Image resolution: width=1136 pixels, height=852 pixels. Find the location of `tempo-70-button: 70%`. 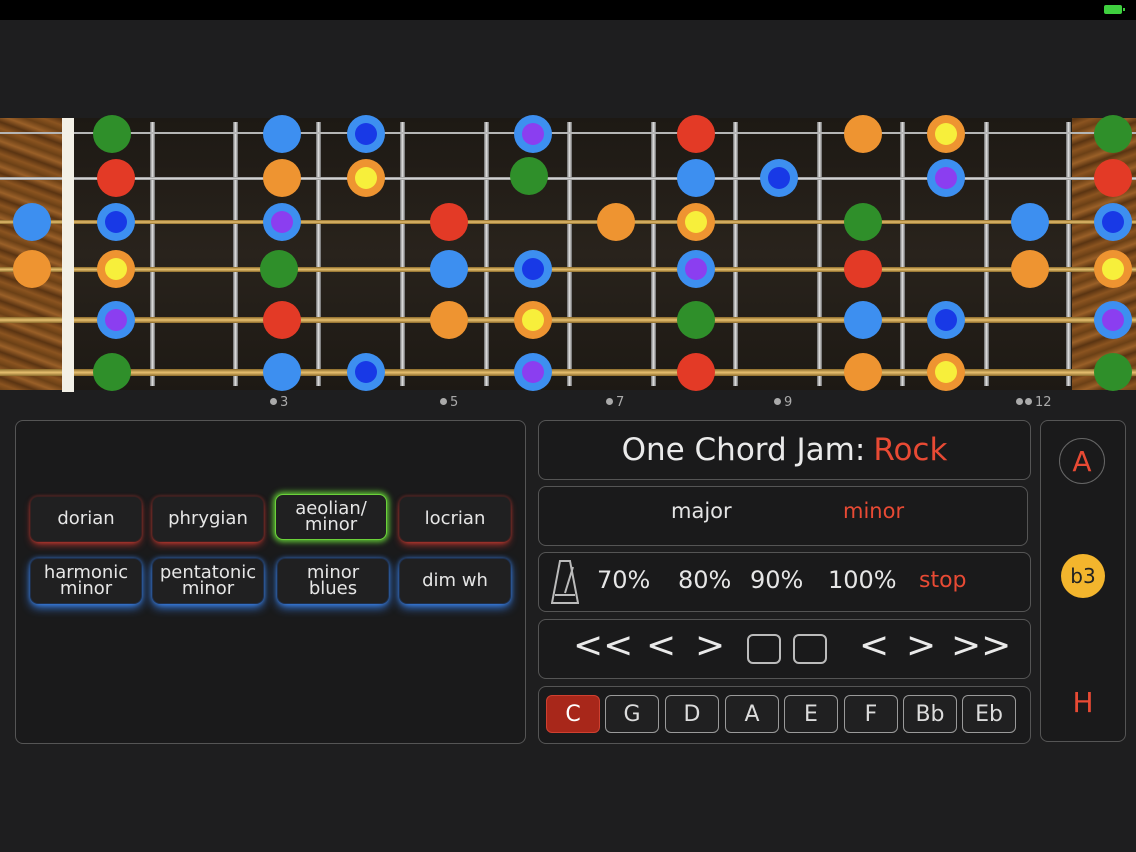

tempo-70-button: 70% is located at coordinates (623, 580).